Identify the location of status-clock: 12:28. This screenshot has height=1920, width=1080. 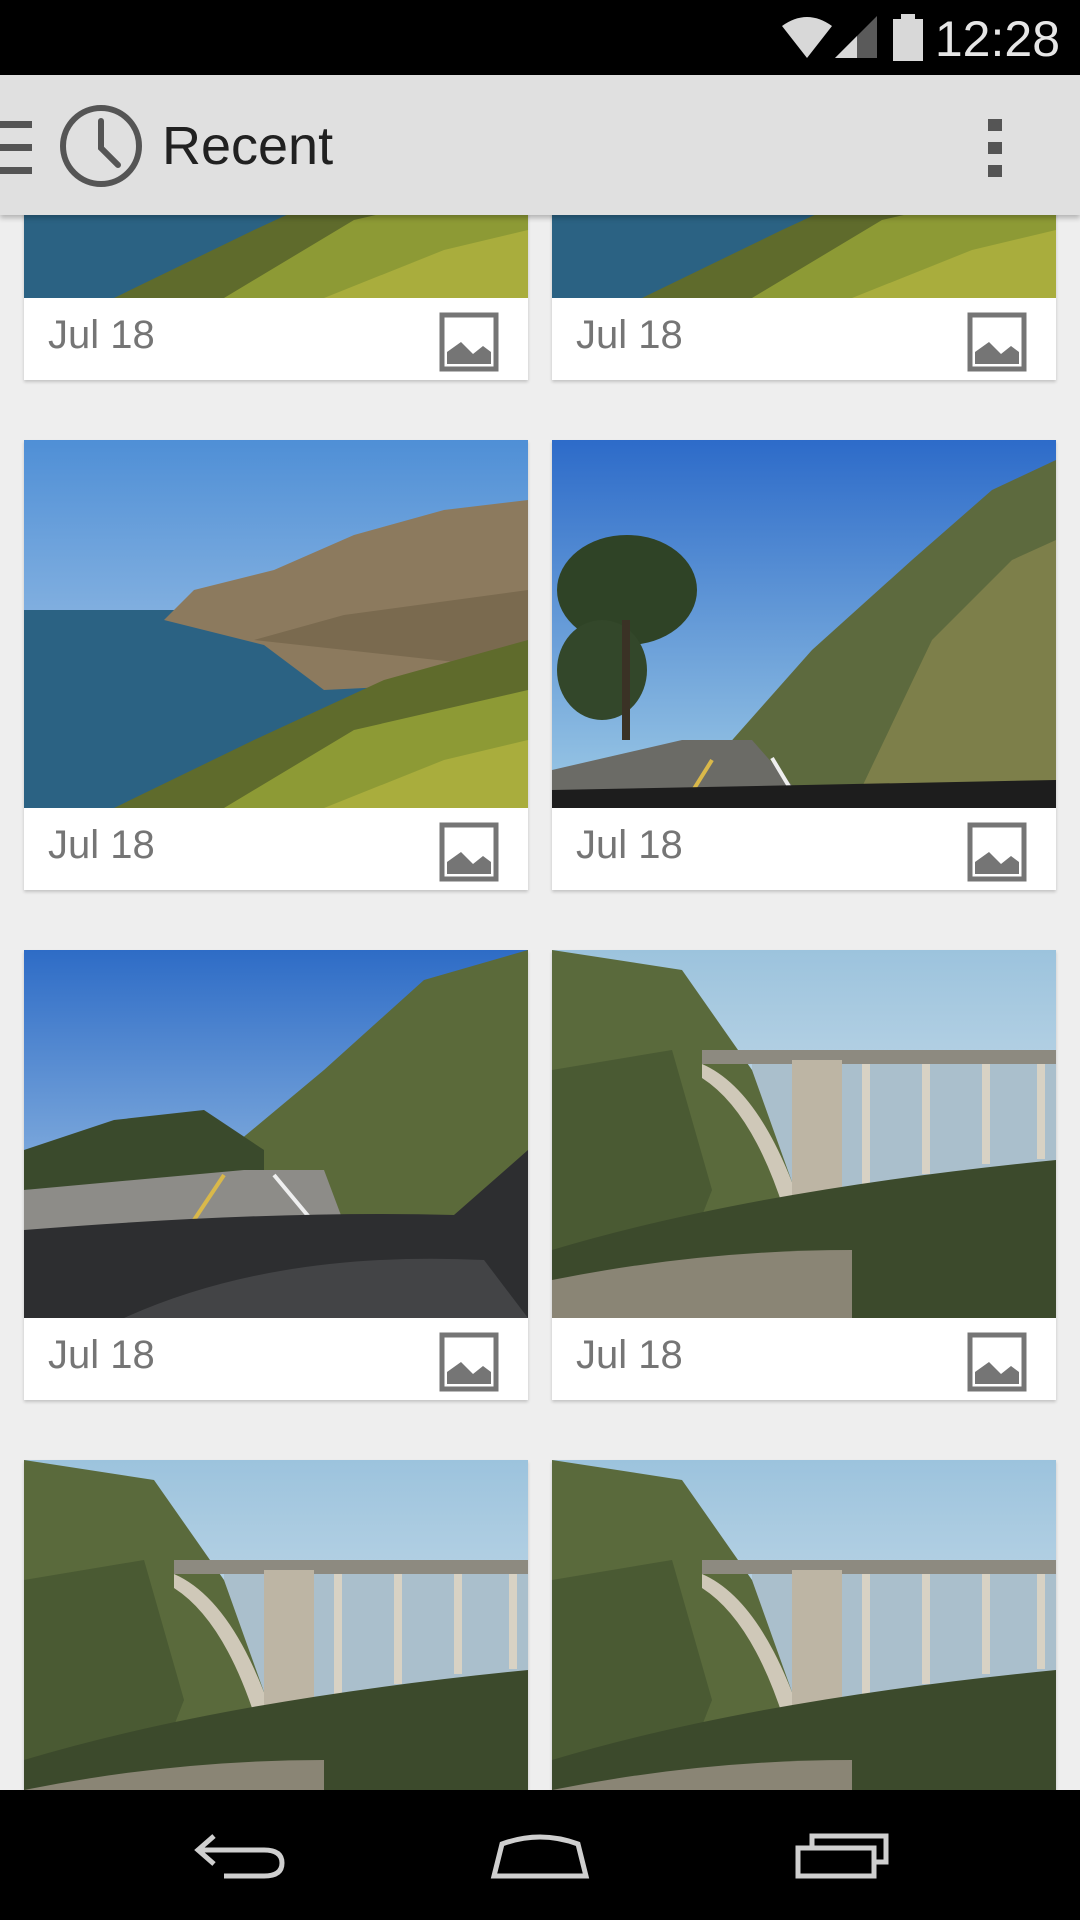
(997, 39).